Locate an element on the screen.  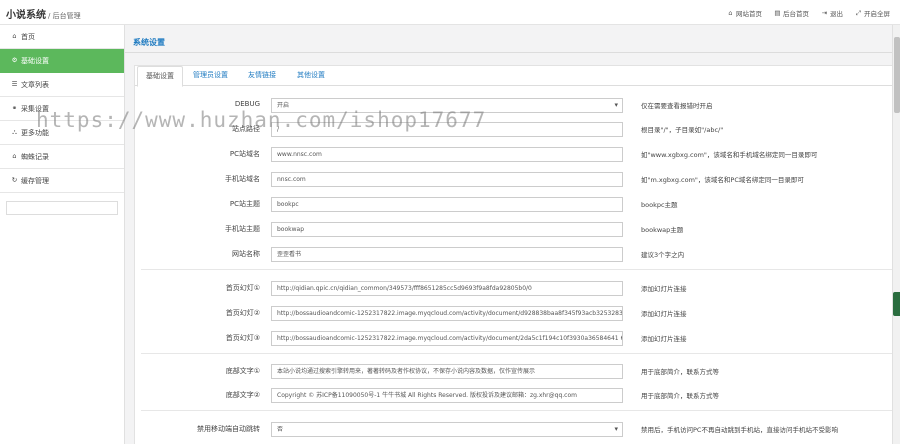
admin-home-link: ▤ 后台首页 is located at coordinates (791, 13).